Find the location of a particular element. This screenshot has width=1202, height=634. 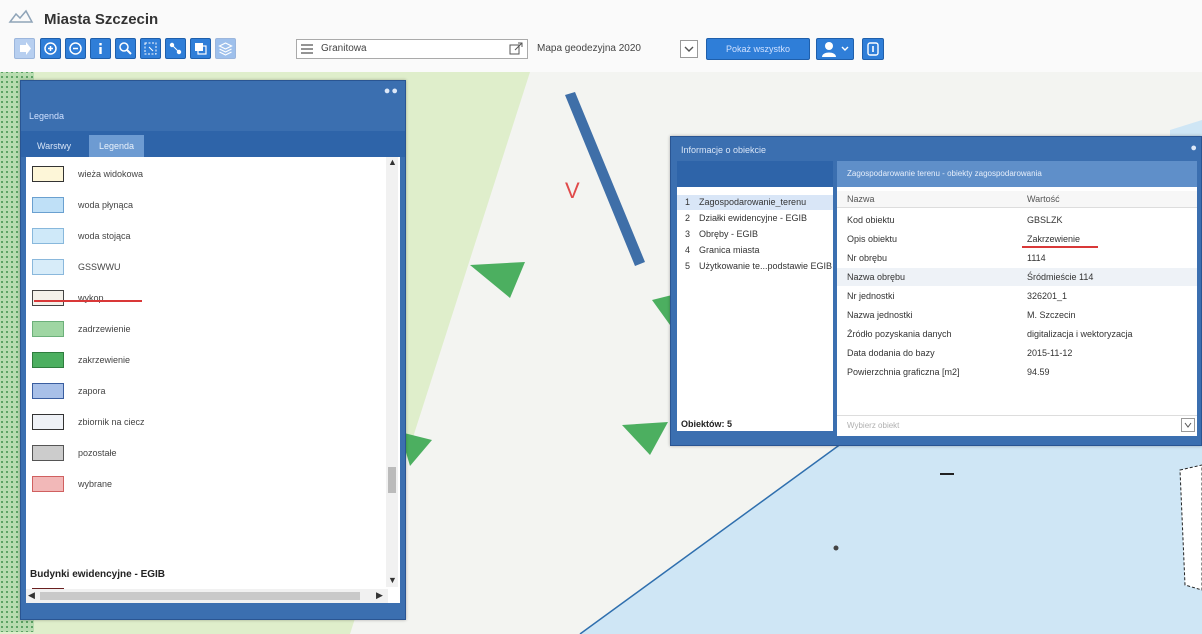

footer-dropdown is located at coordinates (1188, 425).